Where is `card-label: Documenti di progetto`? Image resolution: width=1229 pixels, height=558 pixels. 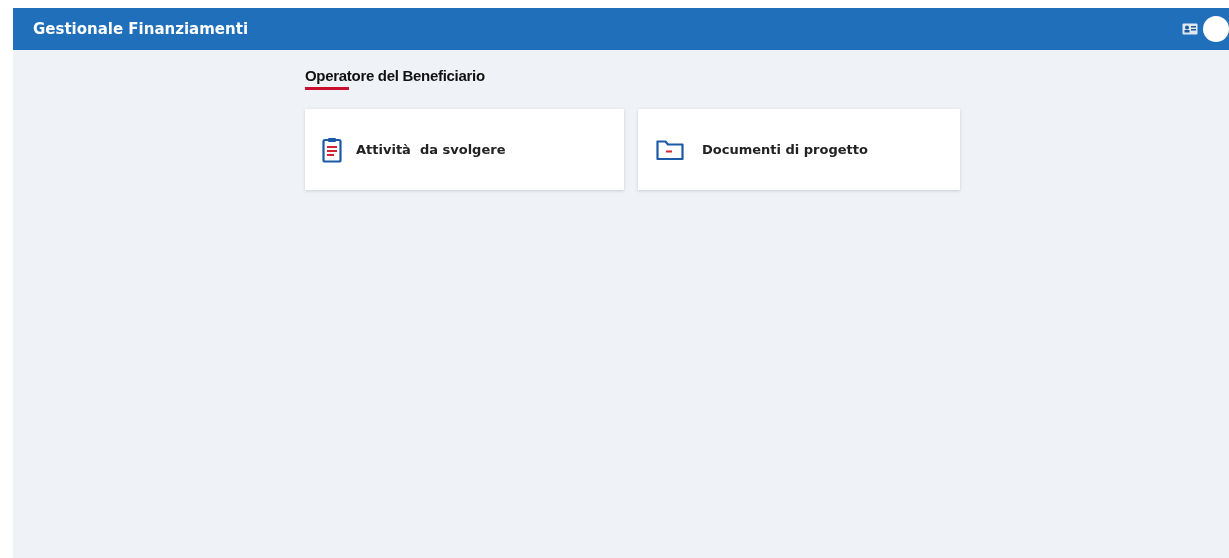 card-label: Documenti di progetto is located at coordinates (785, 149).